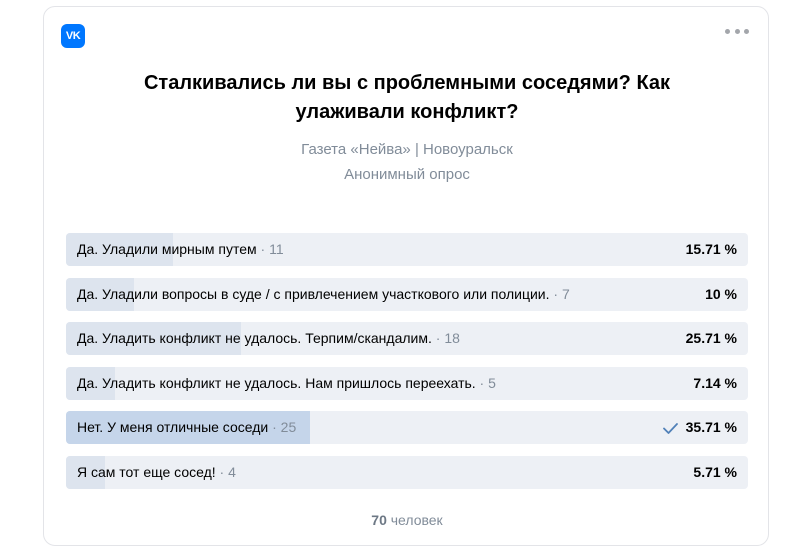 Image resolution: width=803 pixels, height=546 pixels. What do you see at coordinates (407, 427) in the screenshot?
I see `poll-option: Нет. У меня отличные соседи · 25 35.71 %` at bounding box center [407, 427].